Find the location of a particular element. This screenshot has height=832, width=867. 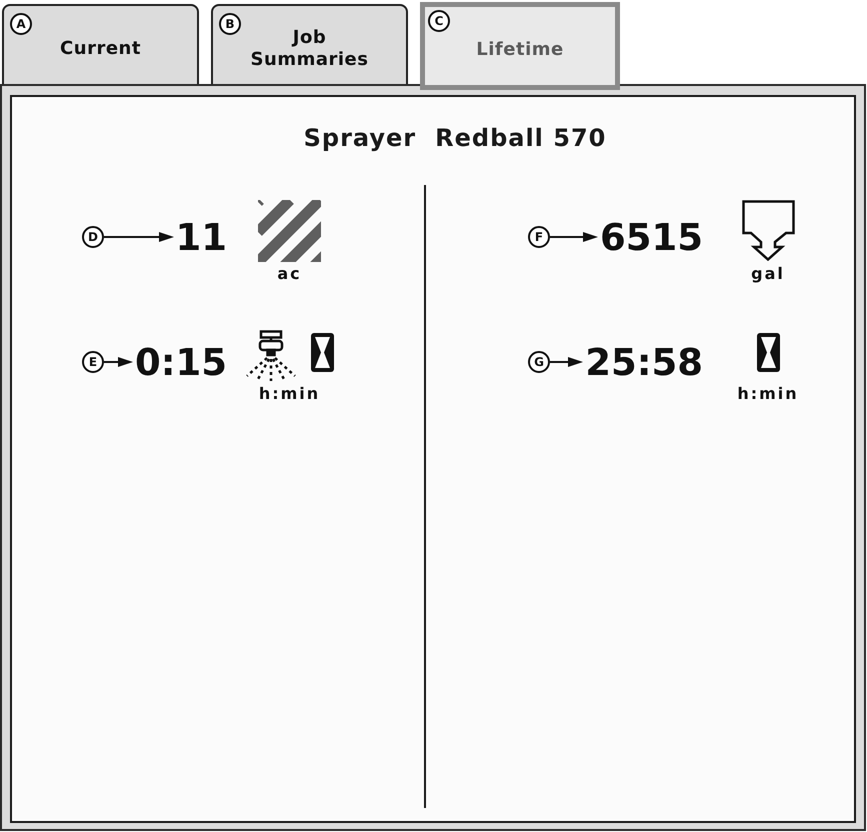

reading-value: 0:15 is located at coordinates (180, 362).